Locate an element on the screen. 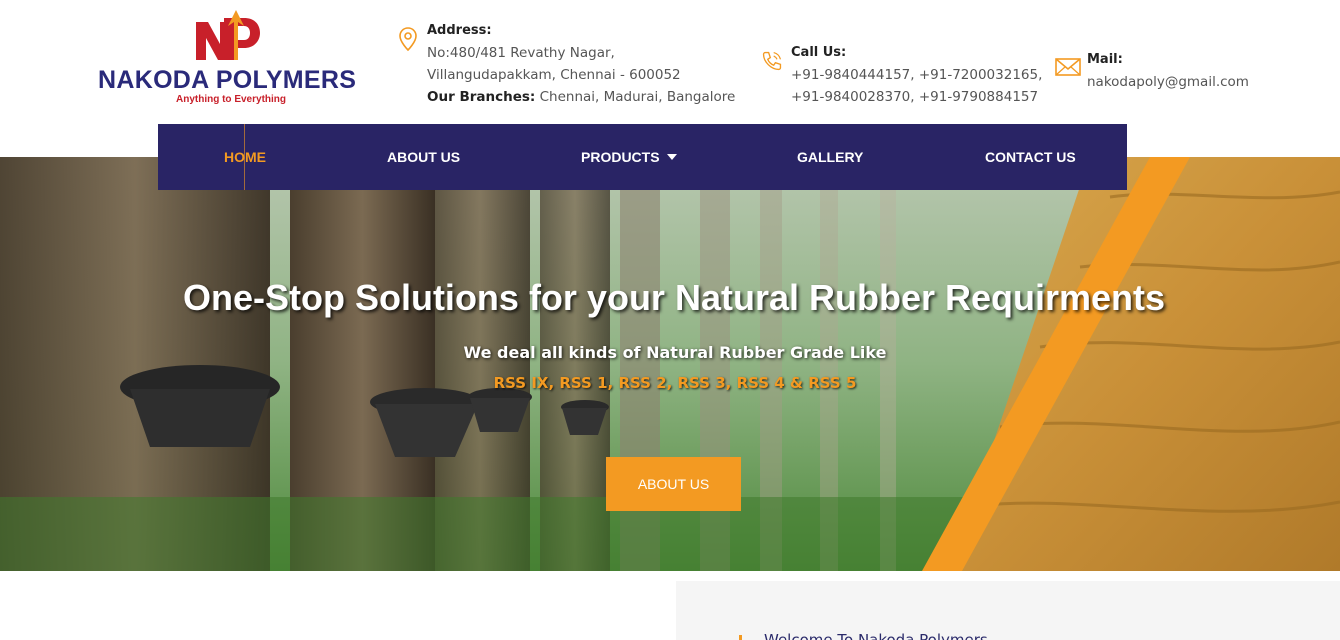 This screenshot has width=1340, height=640. mail-label: Mail: is located at coordinates (1105, 59).